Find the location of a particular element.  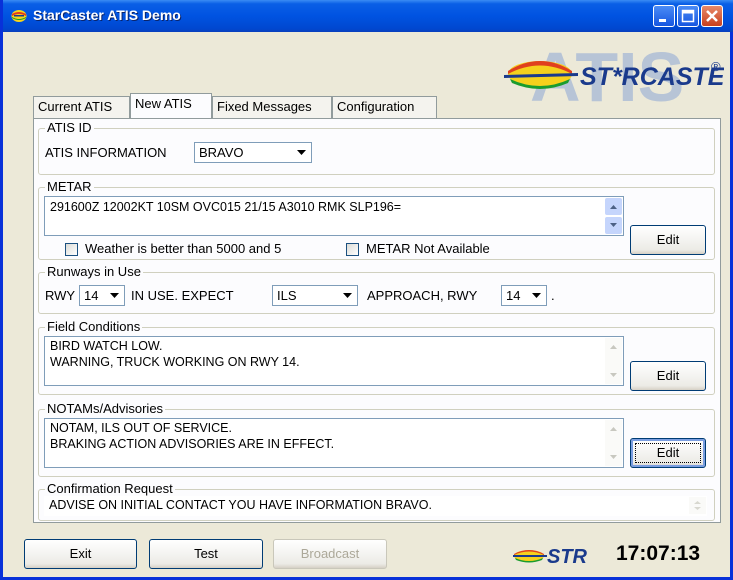

metar-edit-button: Edit is located at coordinates (668, 240).